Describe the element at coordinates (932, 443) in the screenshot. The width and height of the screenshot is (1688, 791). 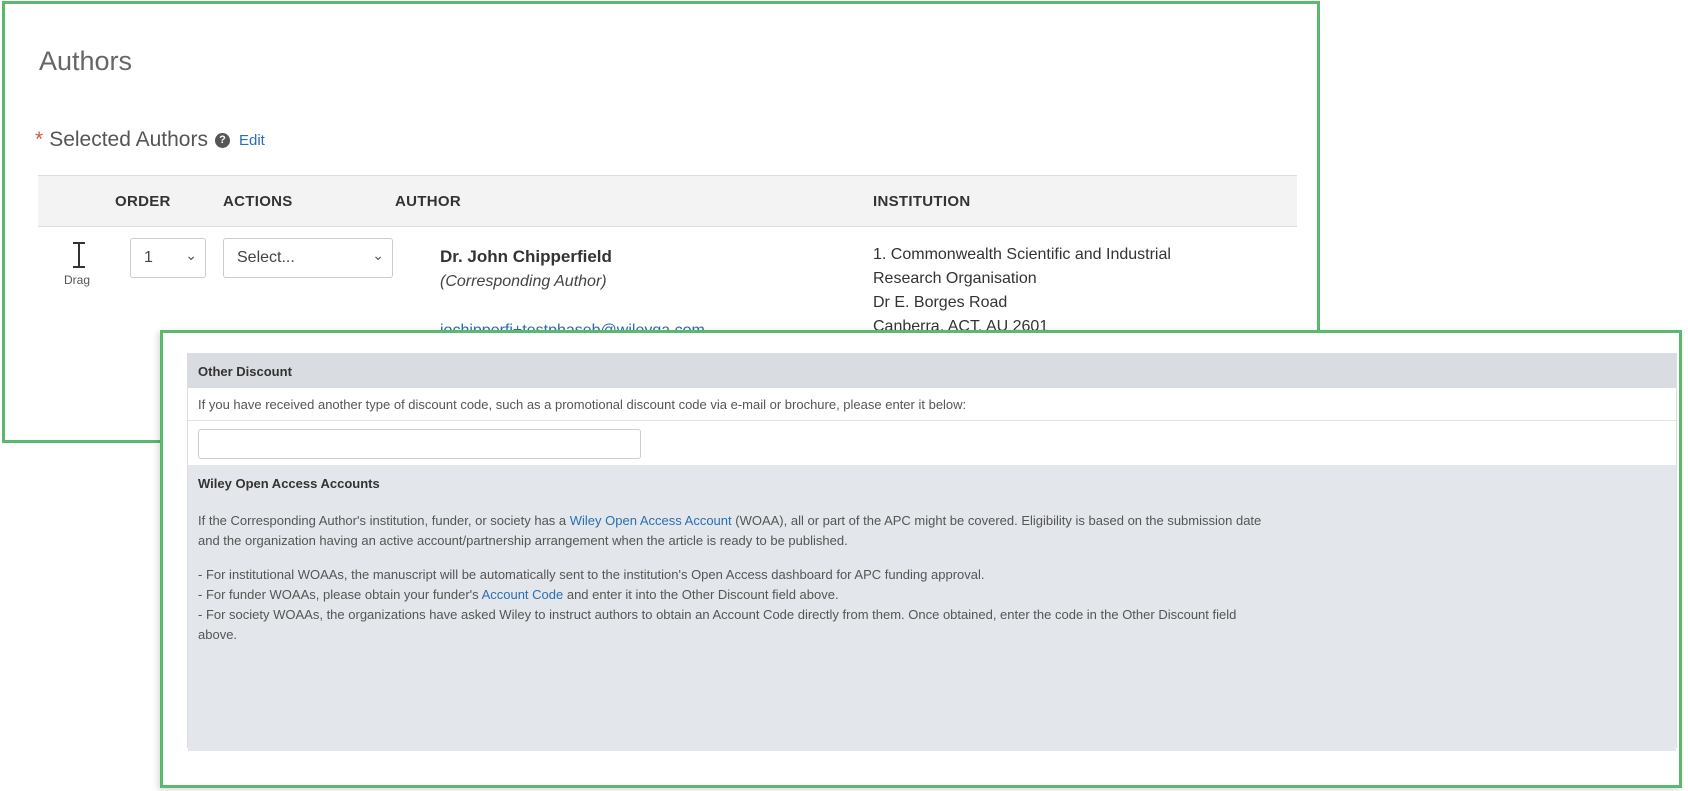
I see `discount-input-row` at that location.